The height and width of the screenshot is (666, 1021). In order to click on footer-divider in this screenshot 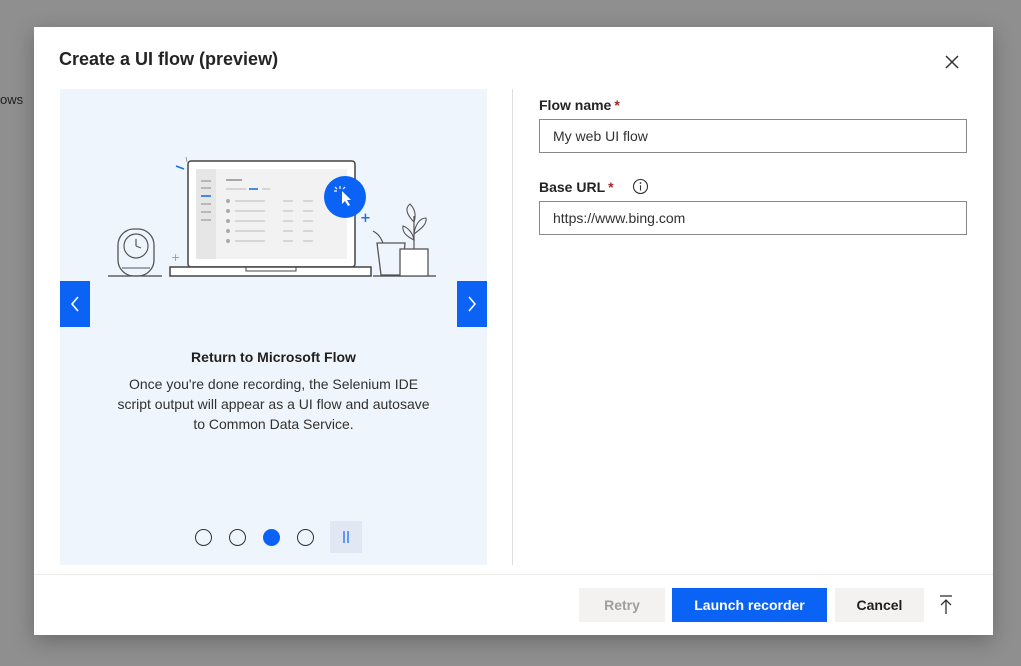, I will do `click(513, 574)`.